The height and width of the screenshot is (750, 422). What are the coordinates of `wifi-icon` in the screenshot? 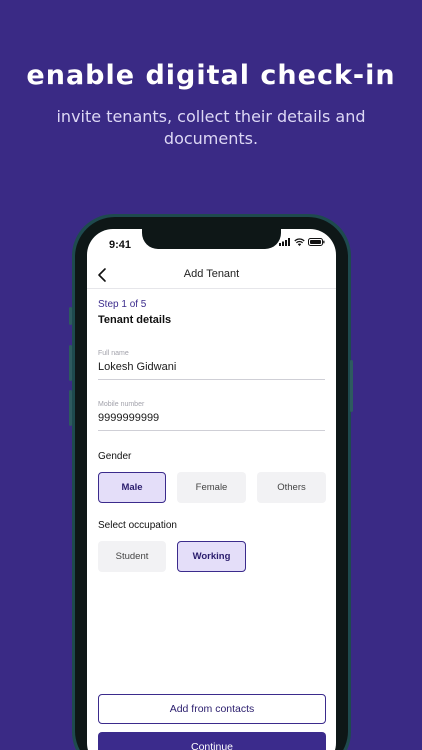 It's located at (299, 242).